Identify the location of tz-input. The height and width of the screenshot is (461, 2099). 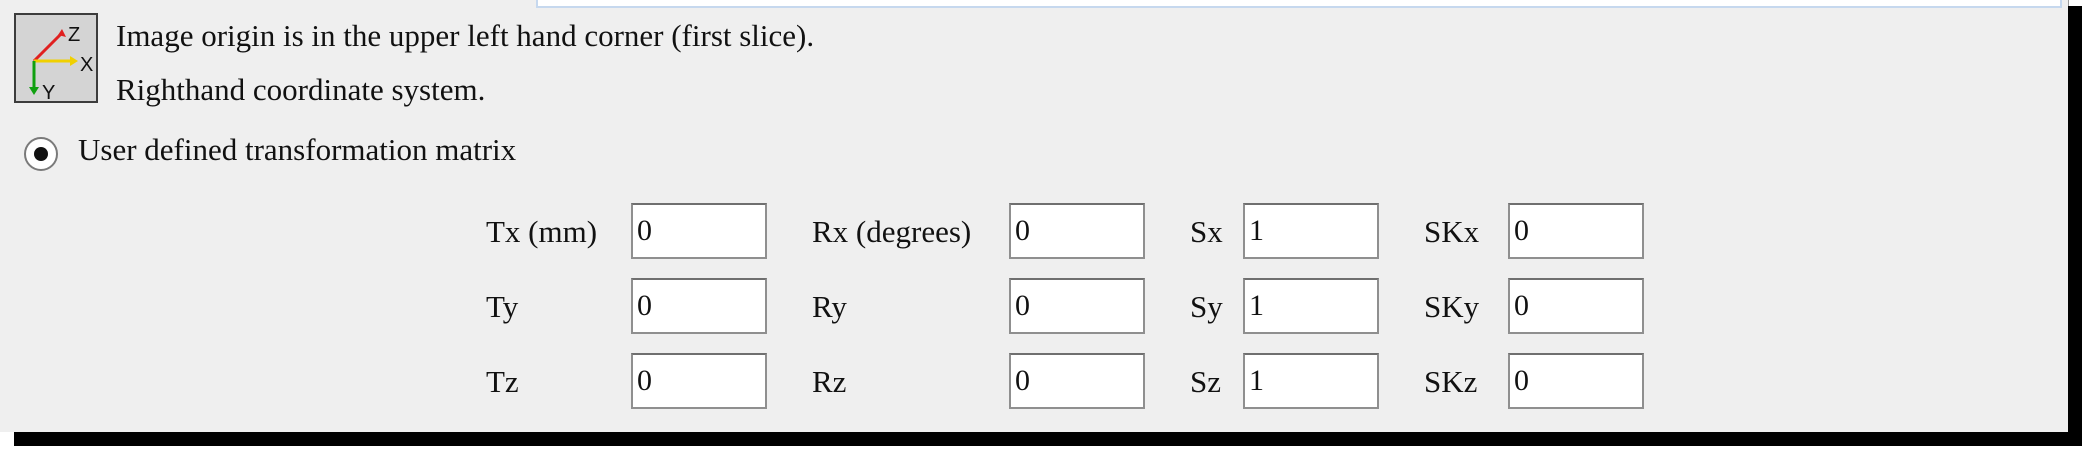
(699, 381).